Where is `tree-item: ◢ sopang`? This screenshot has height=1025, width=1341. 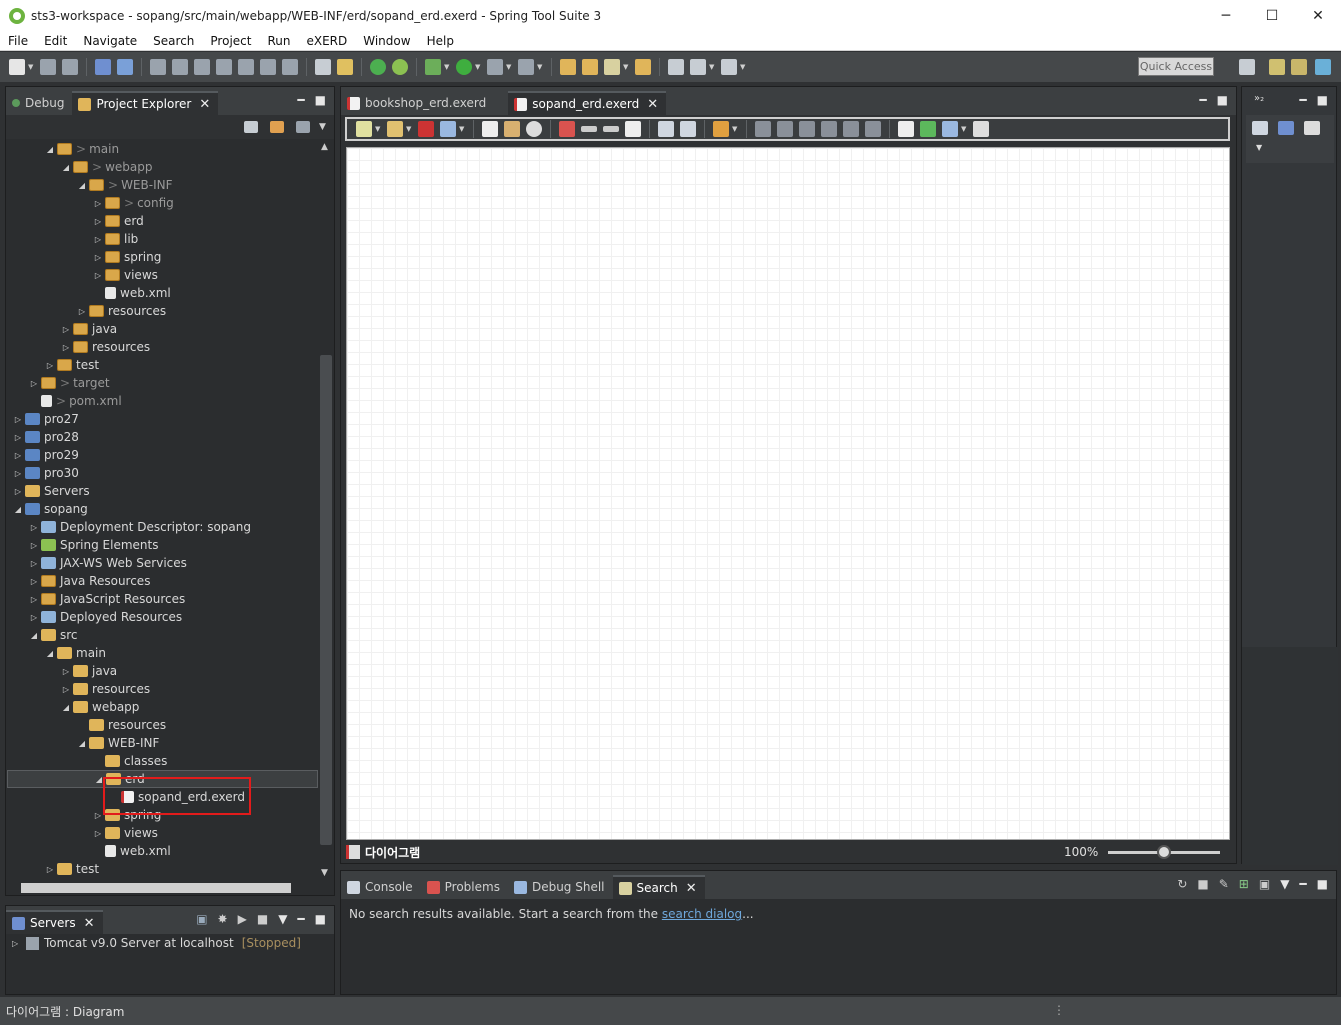 tree-item: ◢ sopang is located at coordinates (162, 509).